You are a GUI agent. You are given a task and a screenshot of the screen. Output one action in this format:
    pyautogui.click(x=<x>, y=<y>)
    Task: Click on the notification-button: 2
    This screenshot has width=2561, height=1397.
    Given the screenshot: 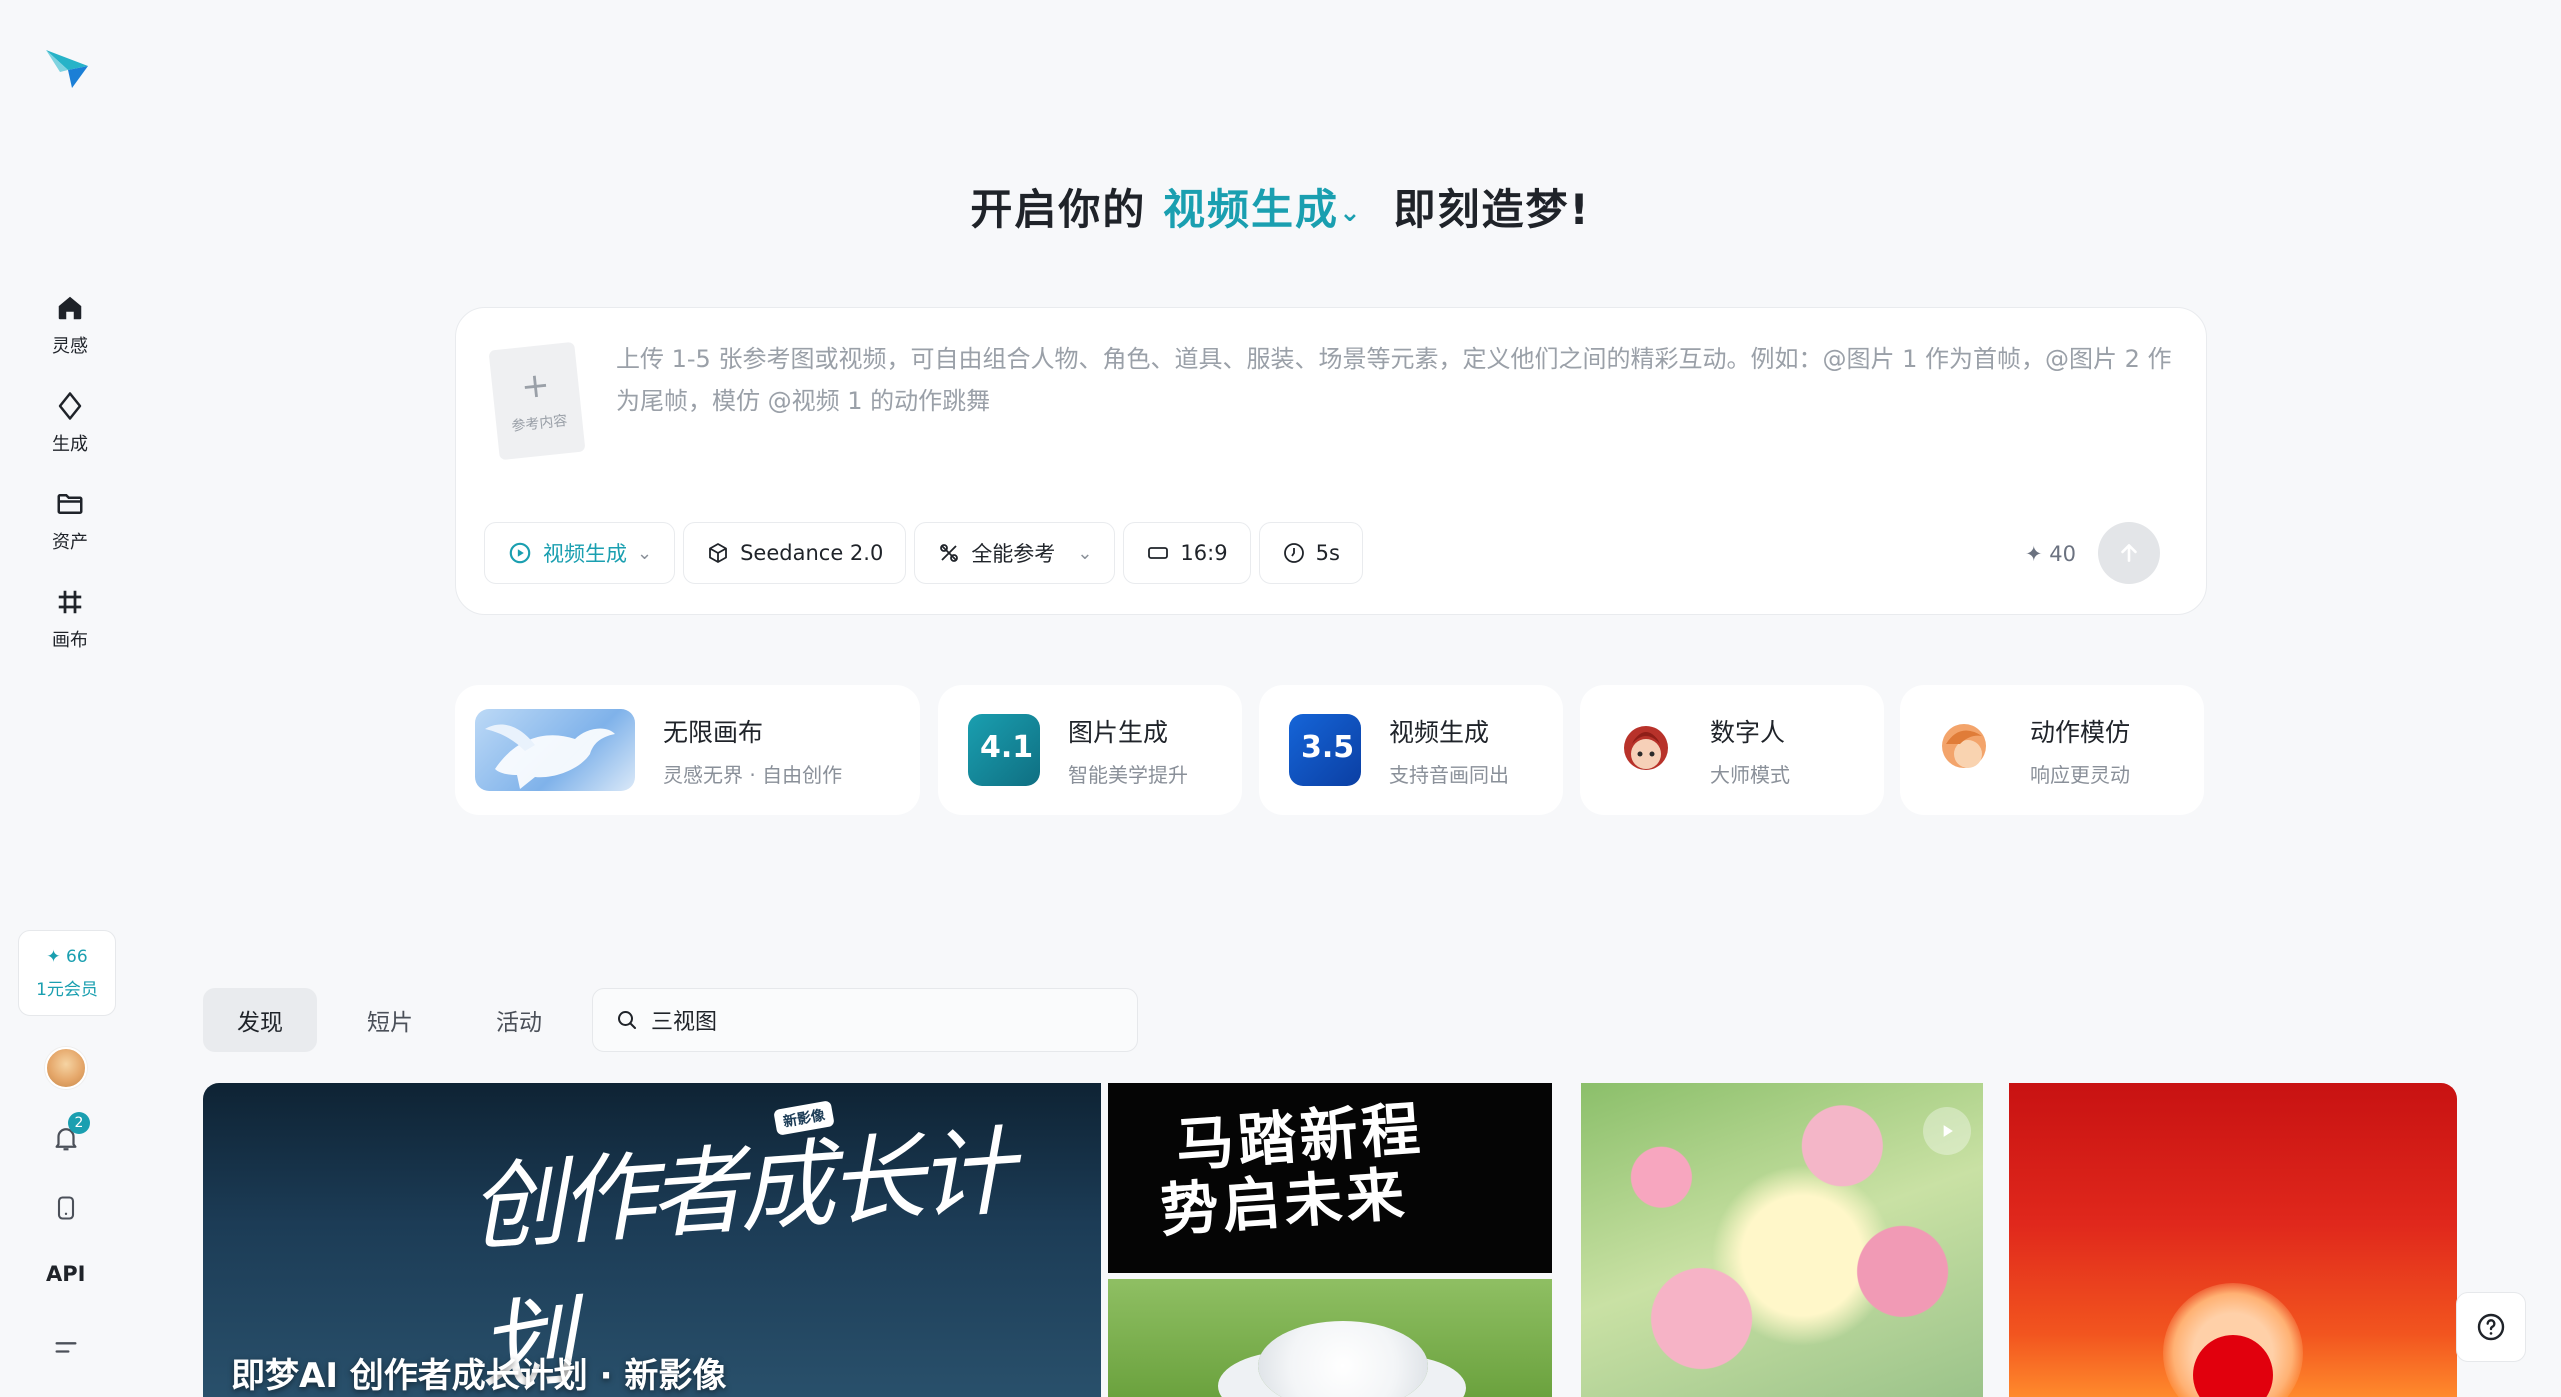 What is the action you would take?
    pyautogui.click(x=68, y=1135)
    